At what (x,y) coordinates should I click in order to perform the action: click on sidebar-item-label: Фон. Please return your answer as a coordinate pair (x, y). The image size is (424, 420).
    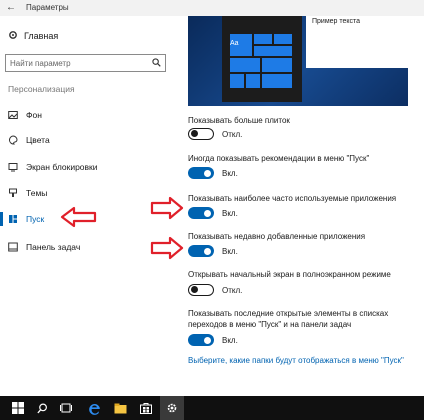
    Looking at the image, I should click on (34, 115).